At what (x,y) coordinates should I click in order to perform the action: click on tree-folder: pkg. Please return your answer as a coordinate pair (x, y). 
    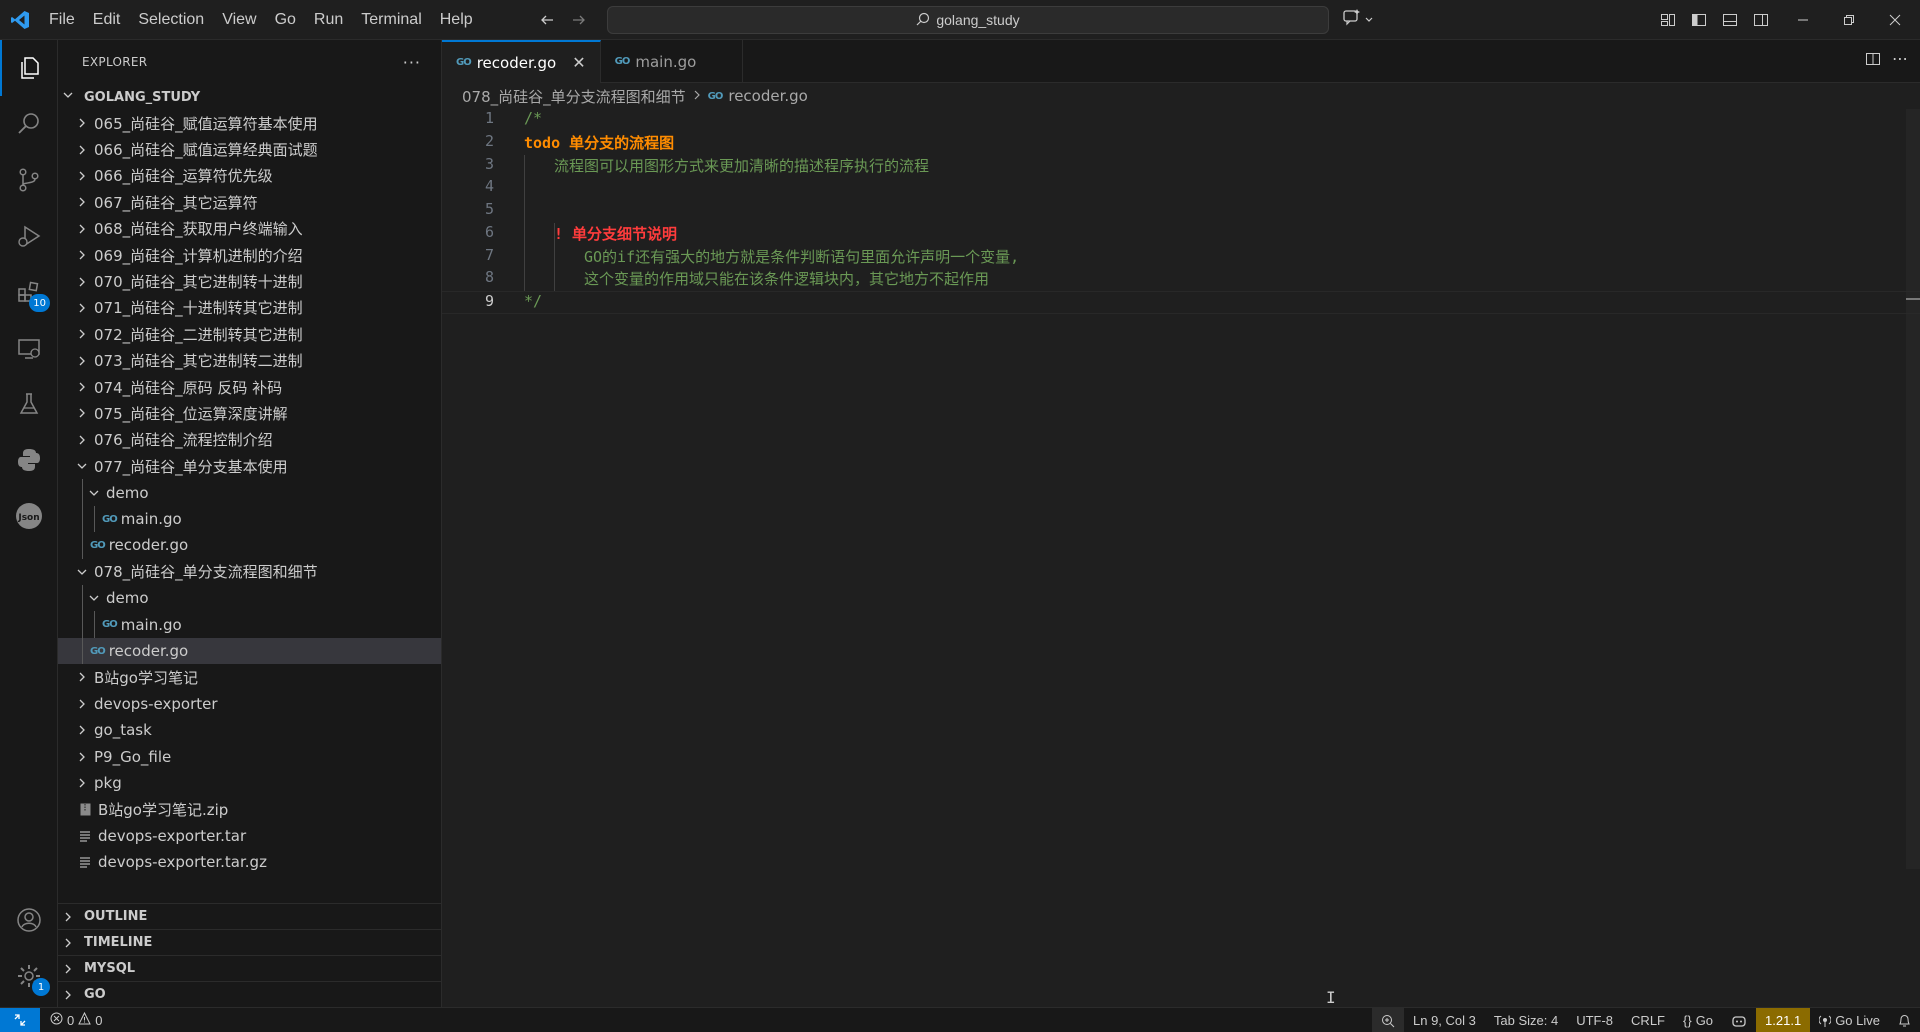
    Looking at the image, I should click on (249, 783).